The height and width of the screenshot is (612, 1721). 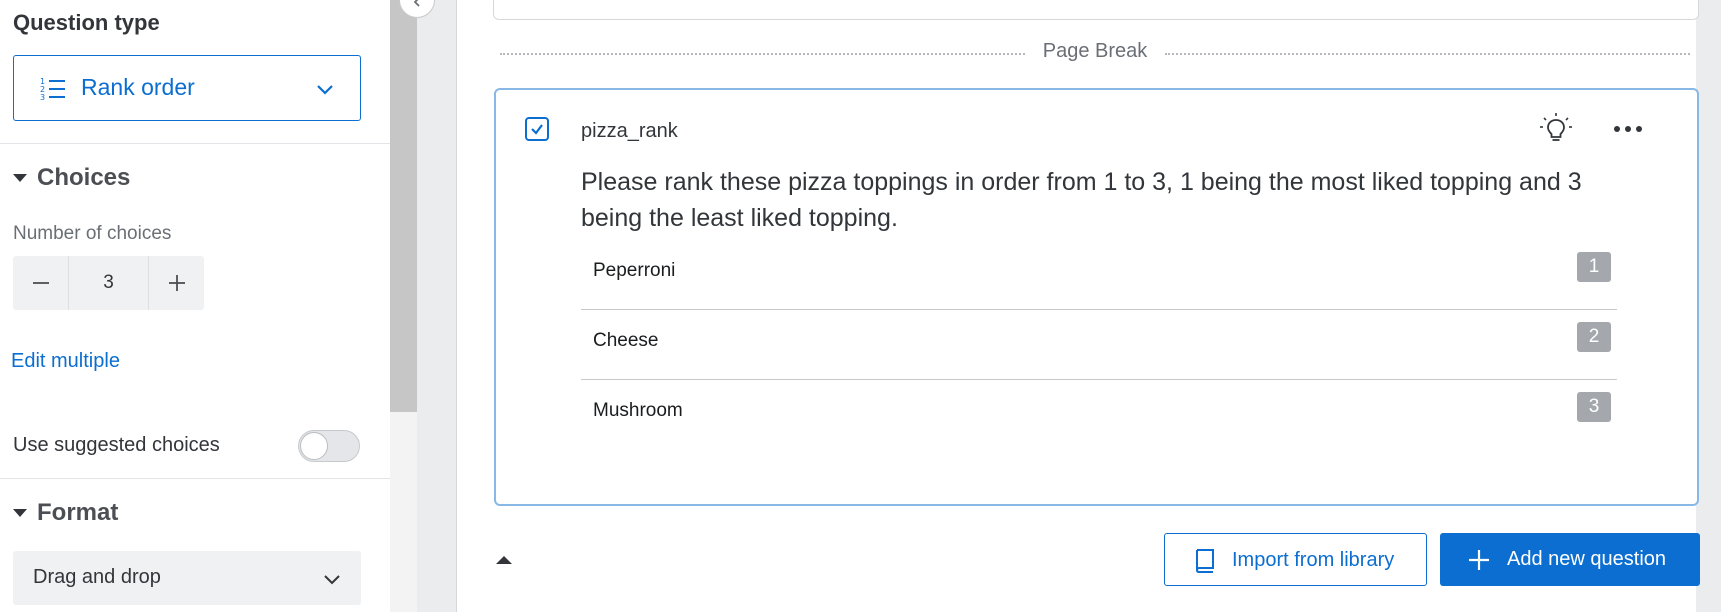 I want to click on list-numbered-icon: 1 2 3, so click(x=52, y=89).